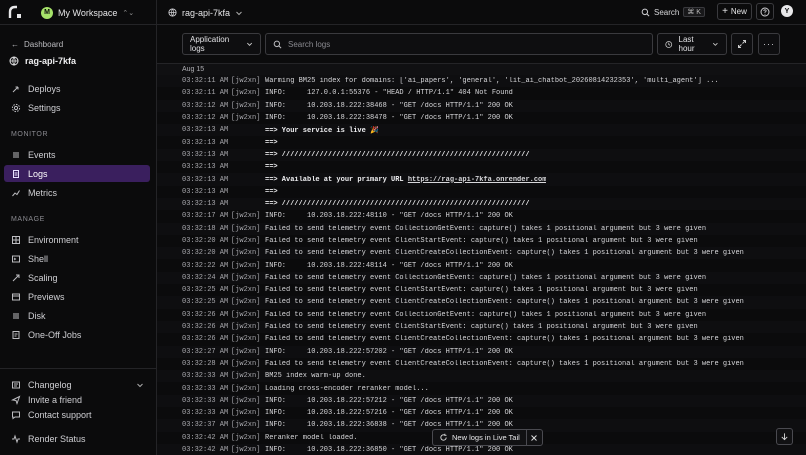 This screenshot has width=806, height=455. What do you see at coordinates (77, 192) in the screenshot?
I see `sidebar-item-metrics: Metrics` at bounding box center [77, 192].